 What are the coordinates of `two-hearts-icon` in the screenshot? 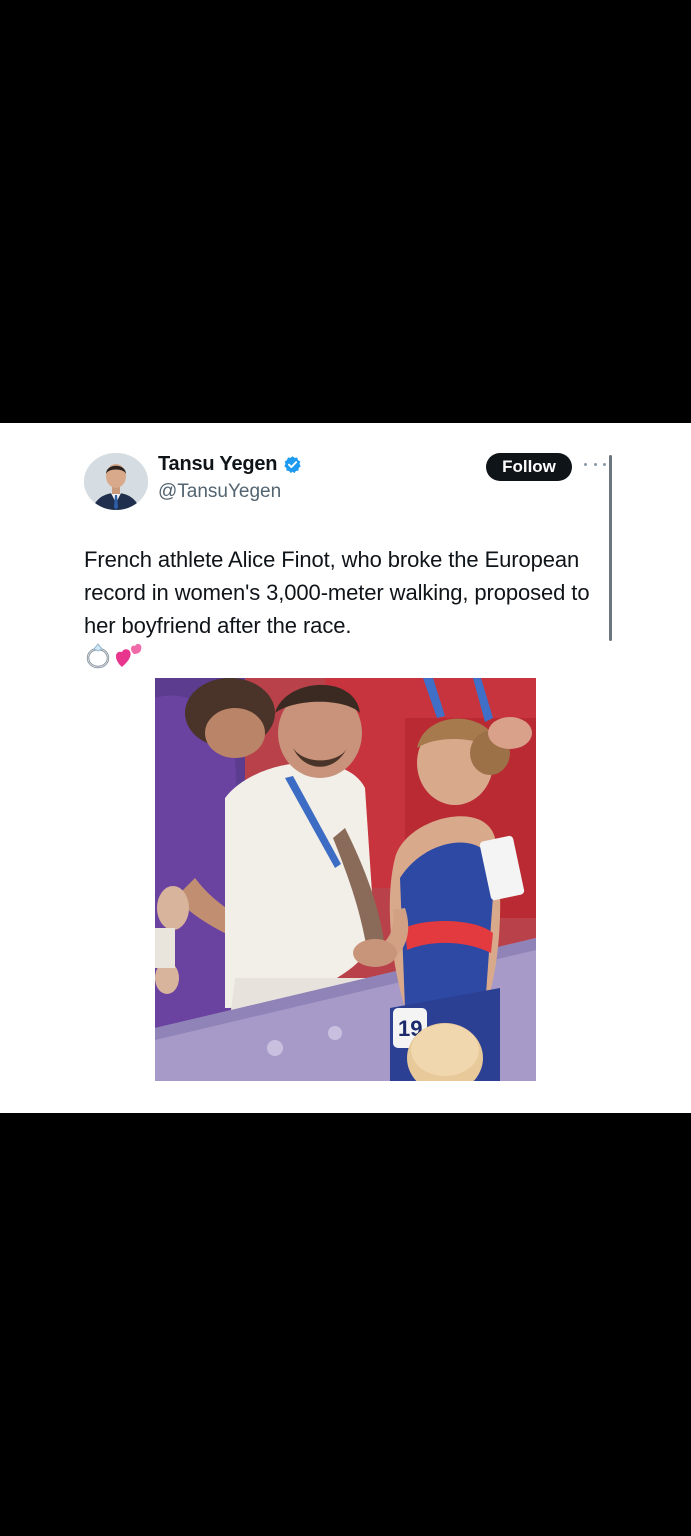 It's located at (129, 657).